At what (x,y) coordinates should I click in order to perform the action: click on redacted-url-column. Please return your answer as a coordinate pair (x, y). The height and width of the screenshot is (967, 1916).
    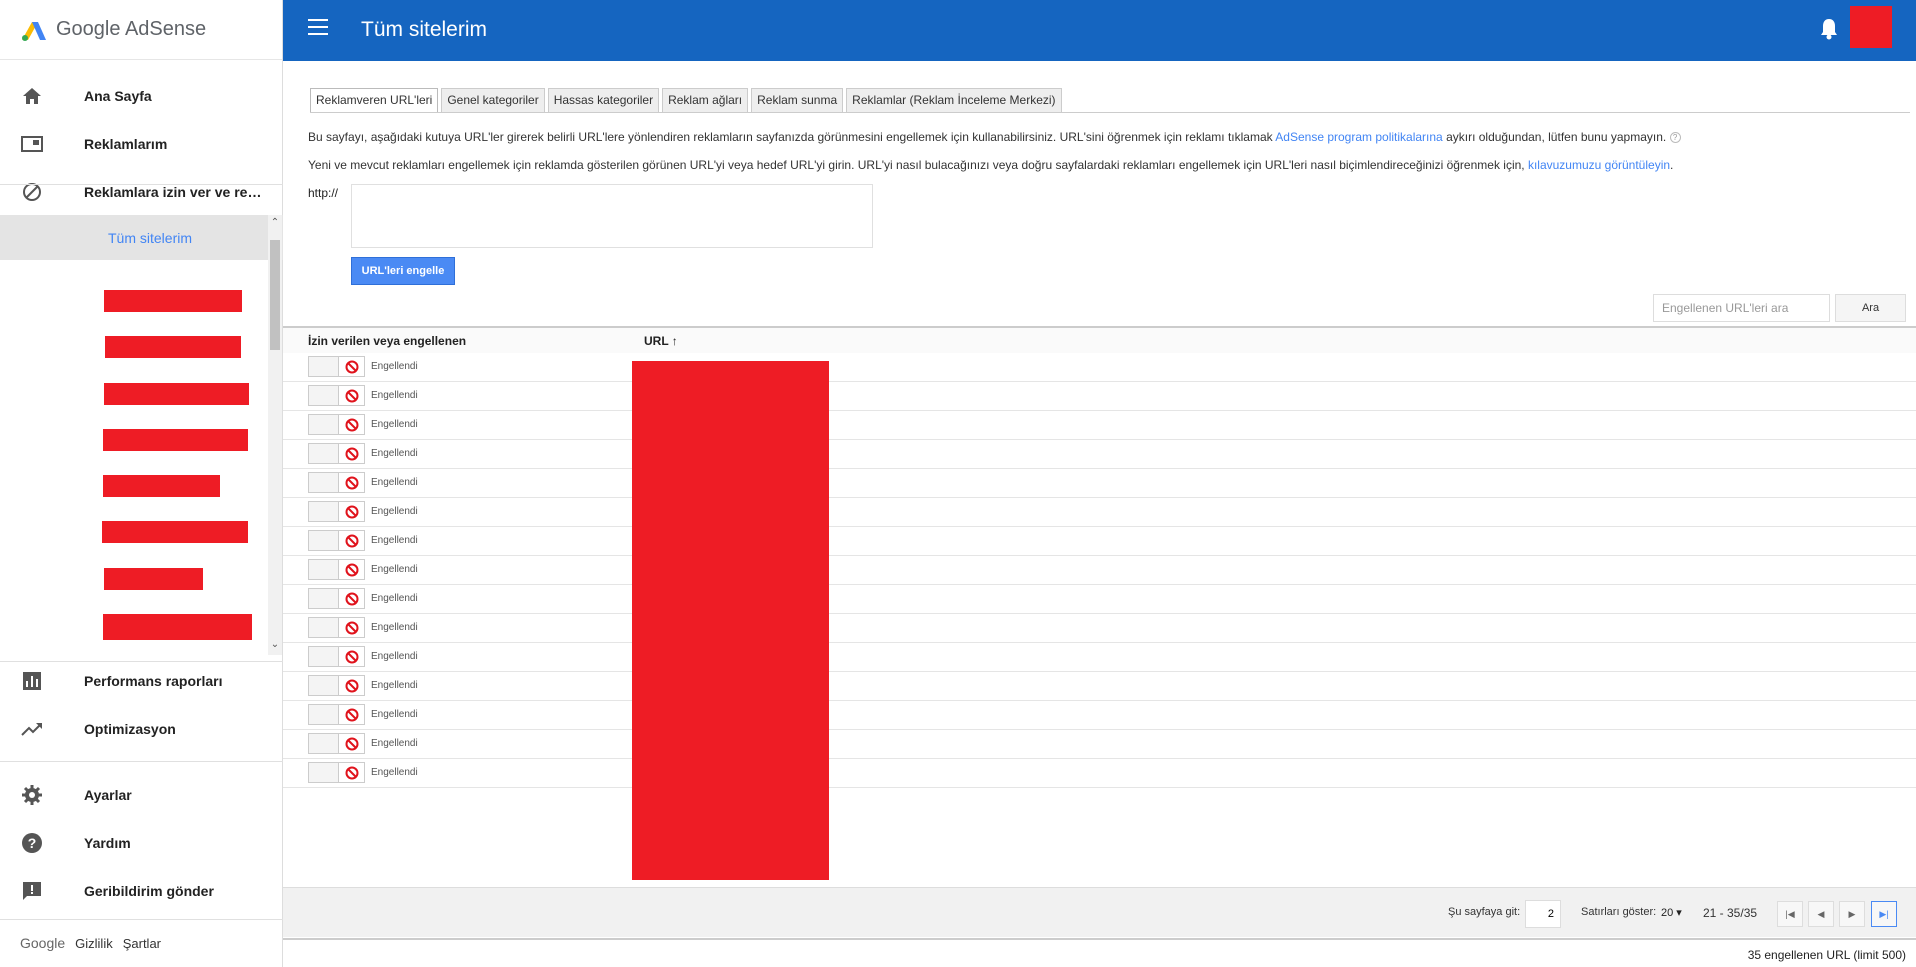
    Looking at the image, I should click on (730, 620).